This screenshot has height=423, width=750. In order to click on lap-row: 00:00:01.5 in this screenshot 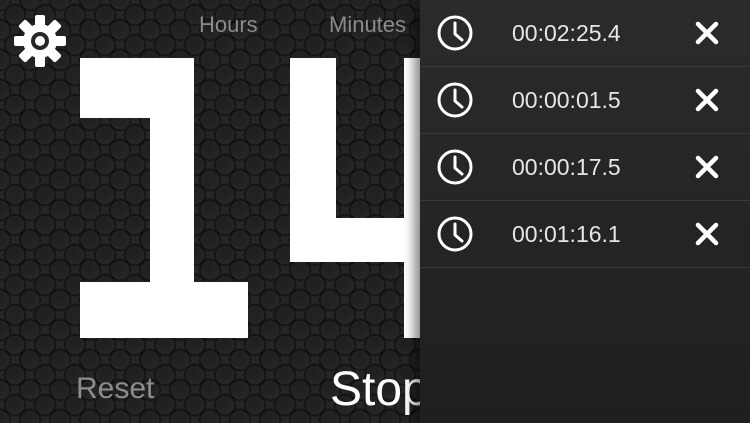, I will do `click(585, 100)`.